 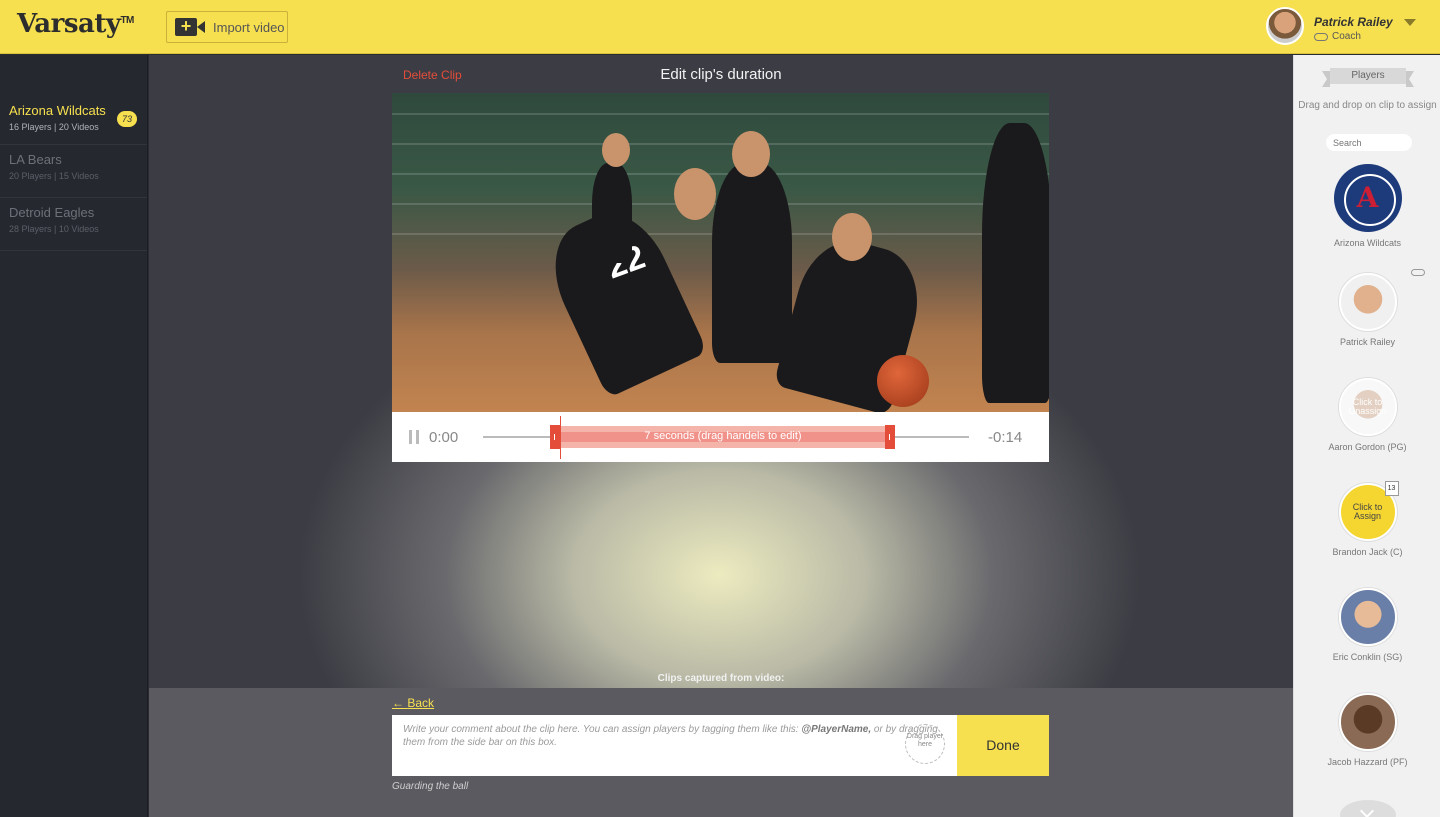 What do you see at coordinates (1367, 762) in the screenshot?
I see `player-name: Jacob Hazzard (PF)` at bounding box center [1367, 762].